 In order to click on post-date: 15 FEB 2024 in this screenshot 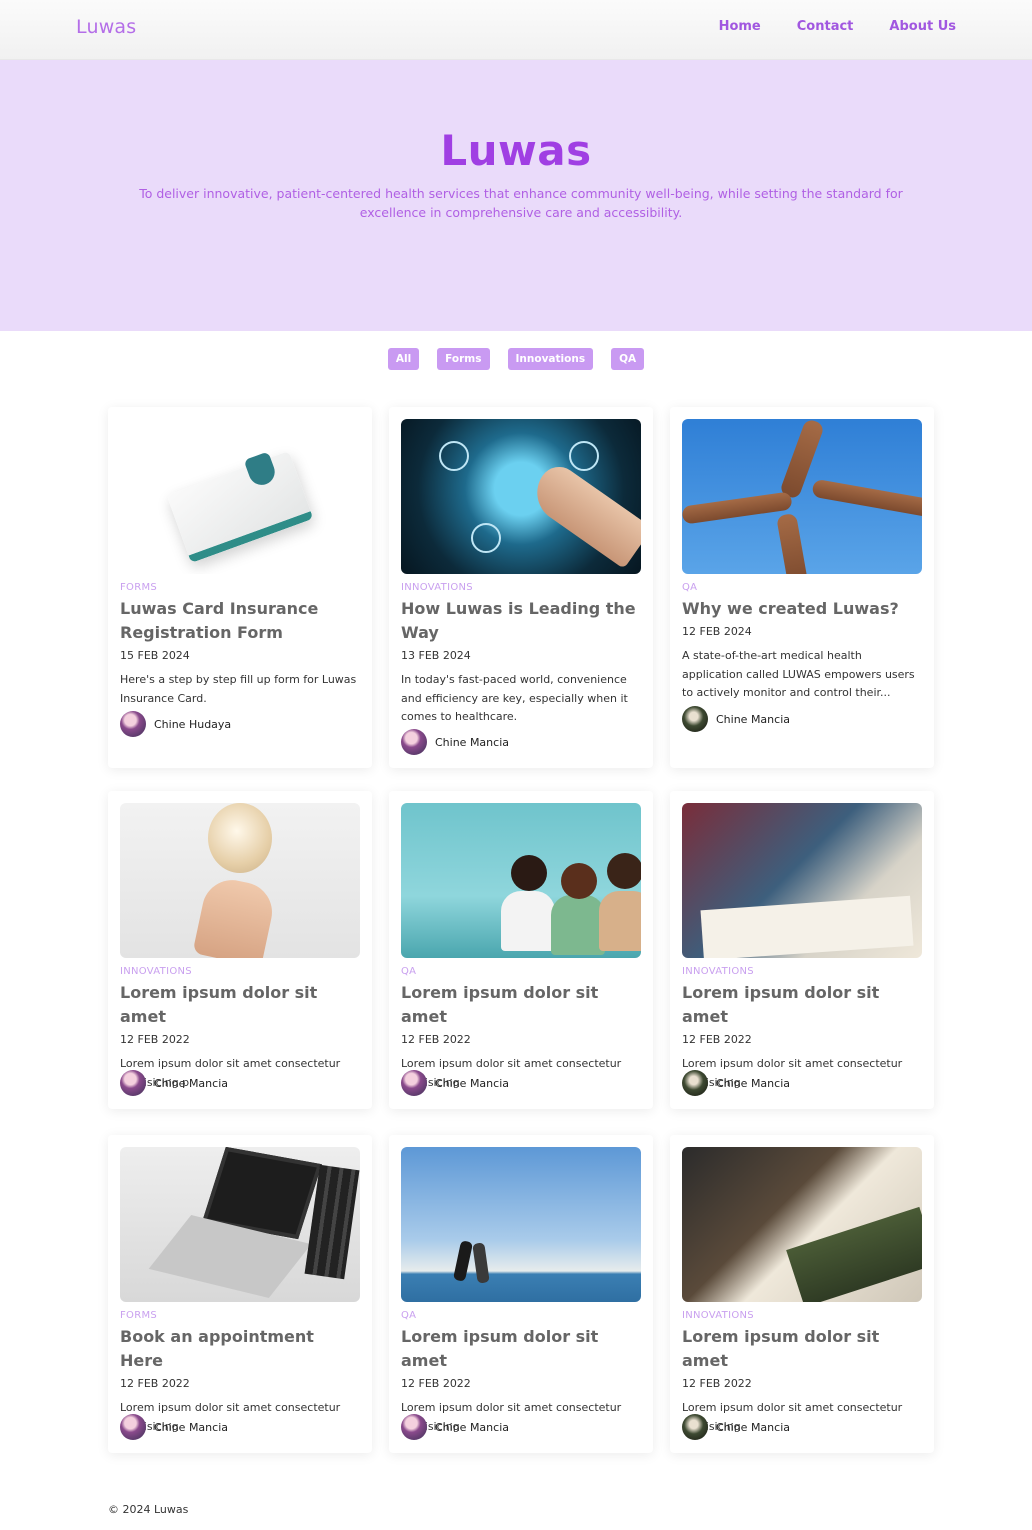, I will do `click(155, 655)`.